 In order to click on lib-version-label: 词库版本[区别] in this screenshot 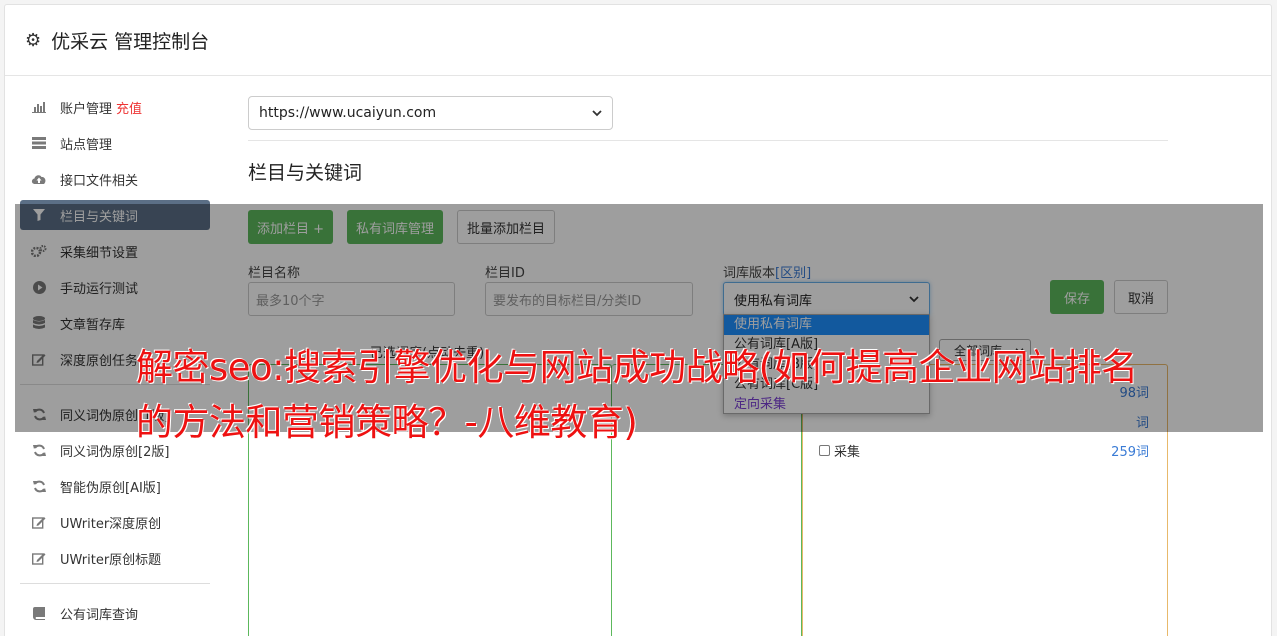, I will do `click(826, 271)`.